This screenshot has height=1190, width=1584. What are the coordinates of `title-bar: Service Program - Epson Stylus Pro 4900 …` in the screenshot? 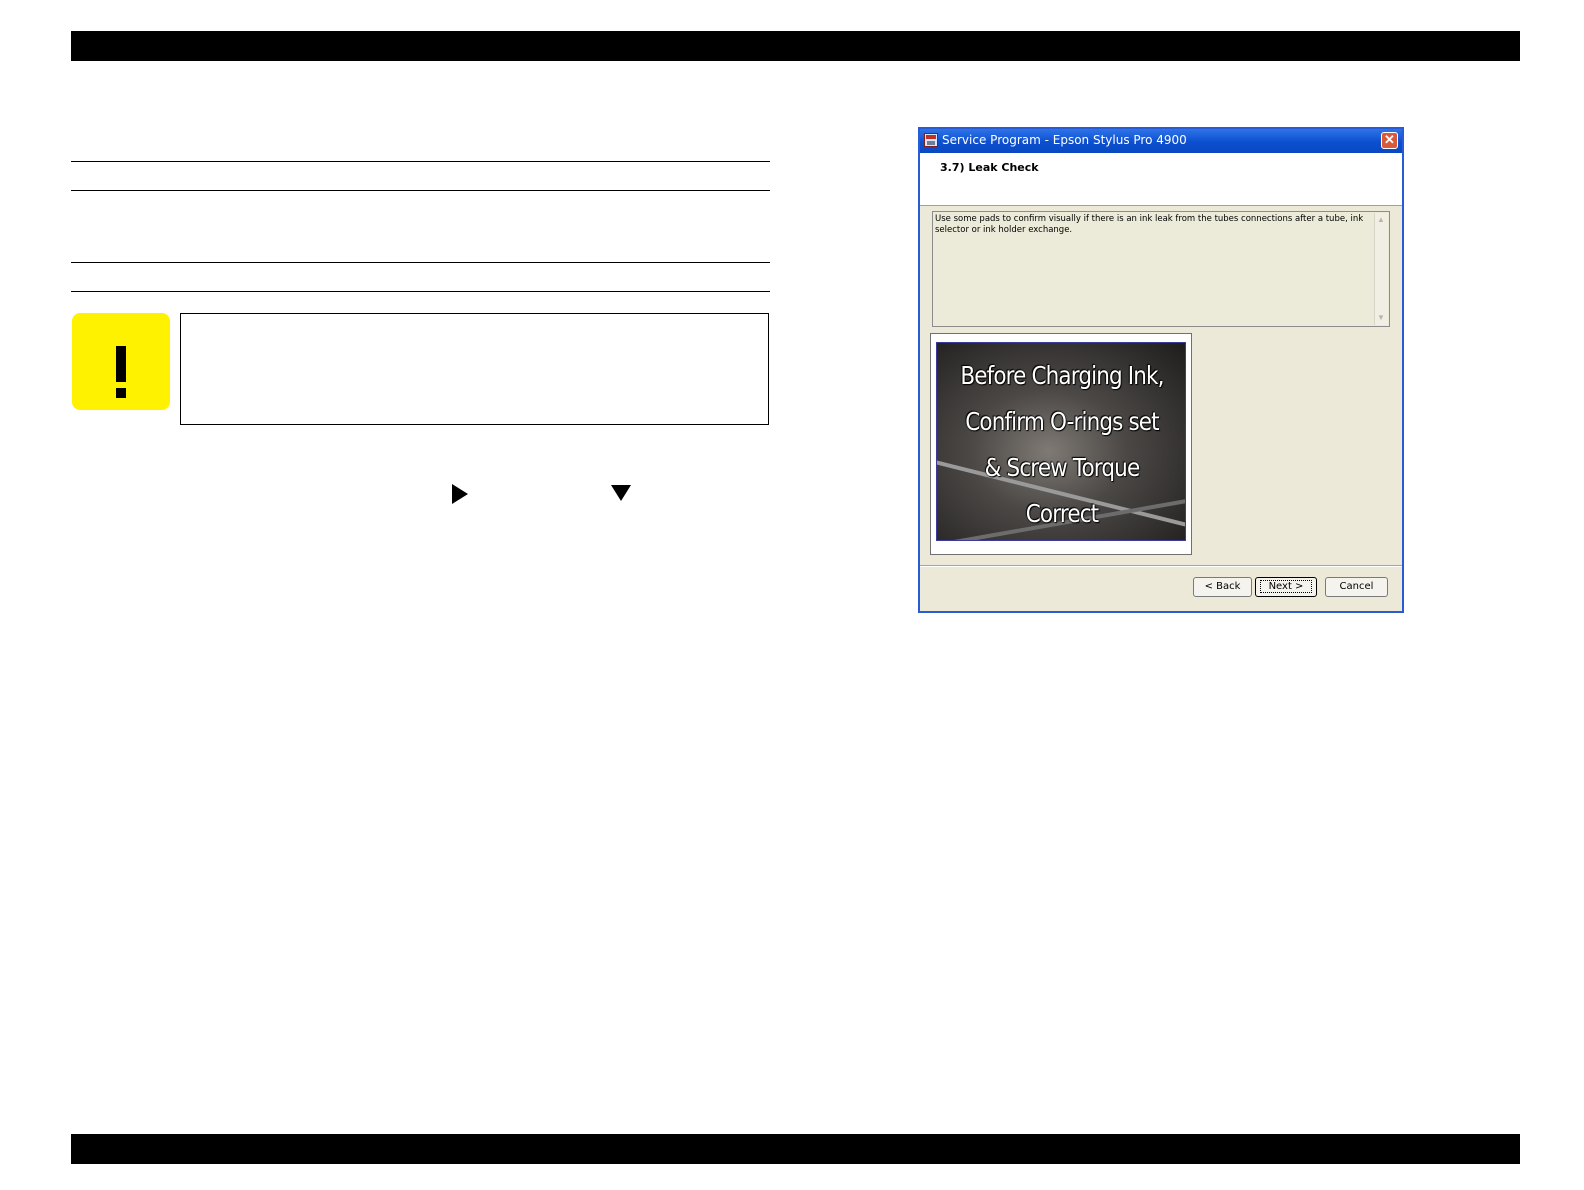 It's located at (1161, 141).